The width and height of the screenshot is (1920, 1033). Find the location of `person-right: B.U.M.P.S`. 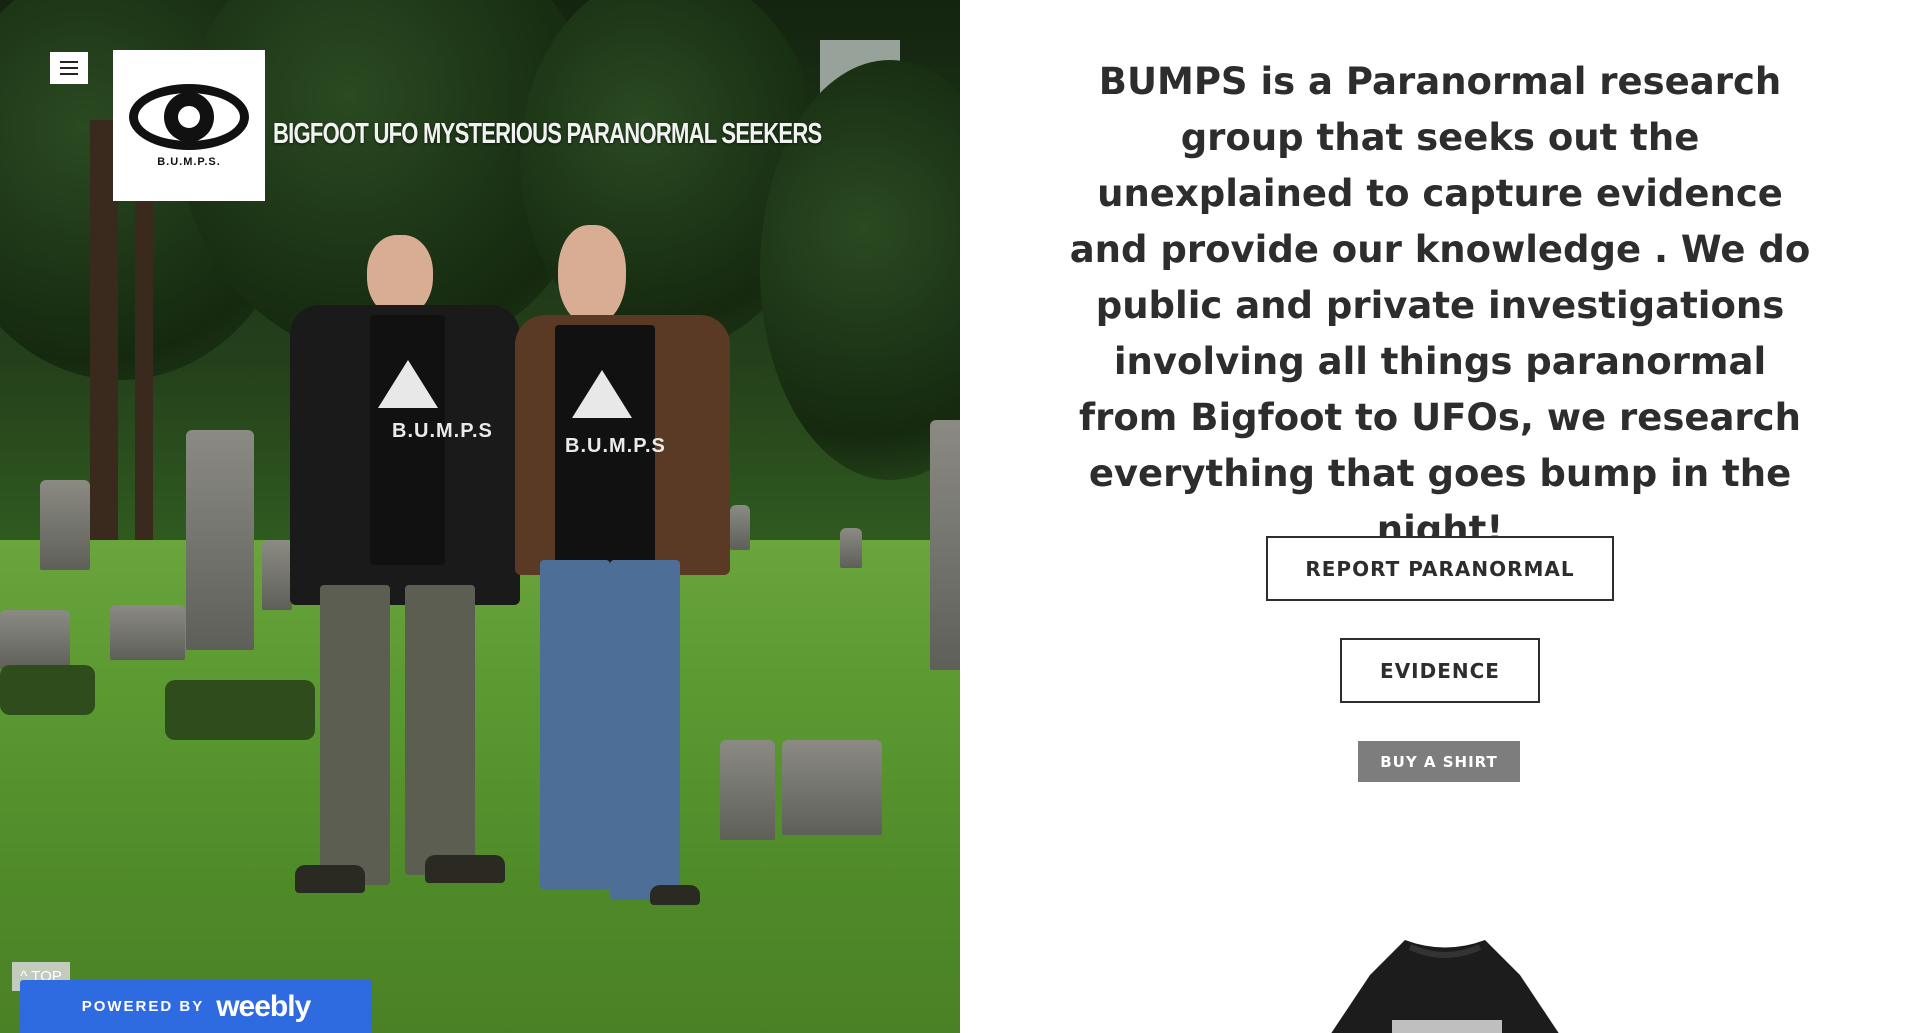

person-right: B.U.M.P.S is located at coordinates (625, 565).